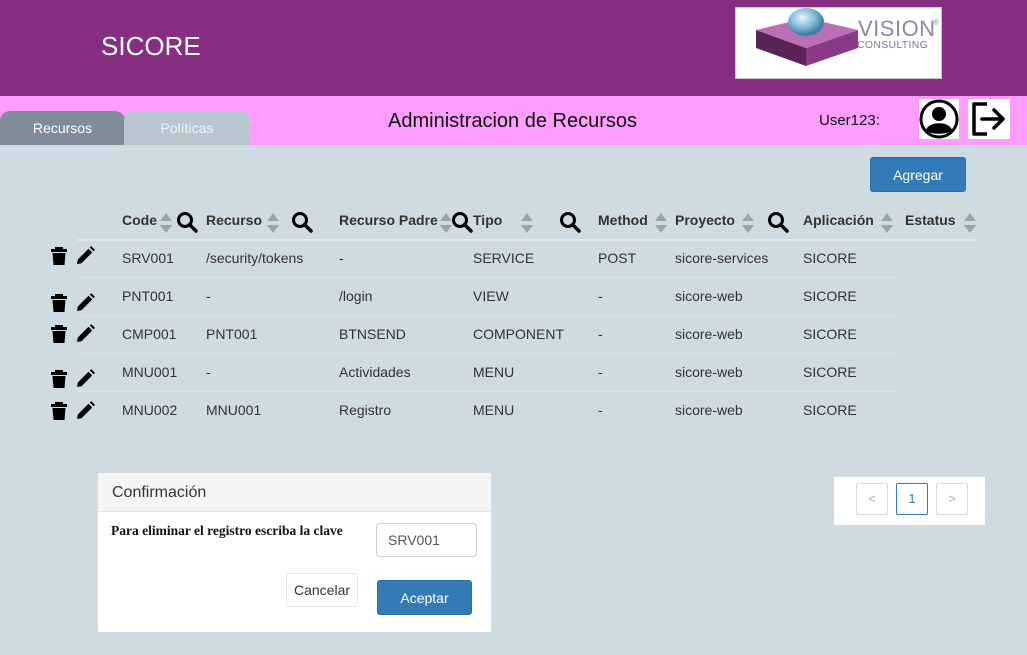 The height and width of the screenshot is (655, 1027). I want to click on cell-recurso-padre: Actividades, so click(375, 372).